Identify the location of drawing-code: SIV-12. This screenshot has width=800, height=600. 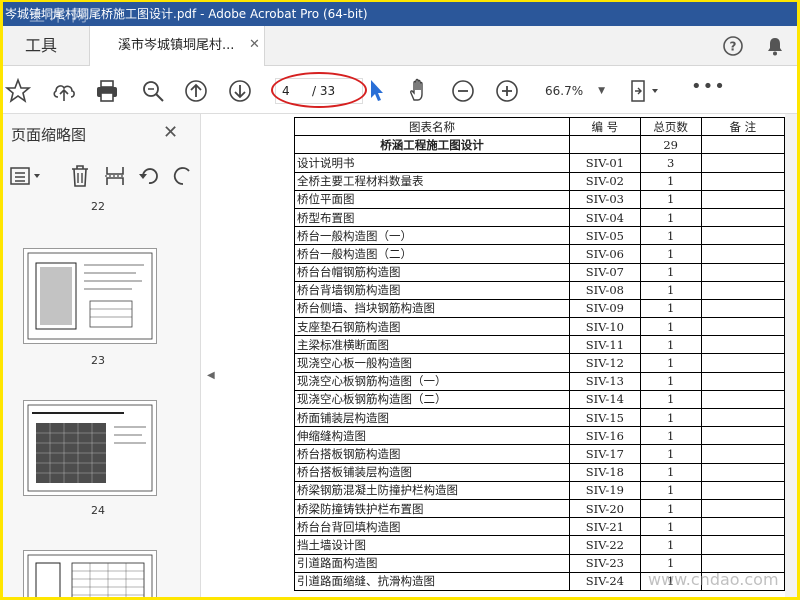
(605, 363).